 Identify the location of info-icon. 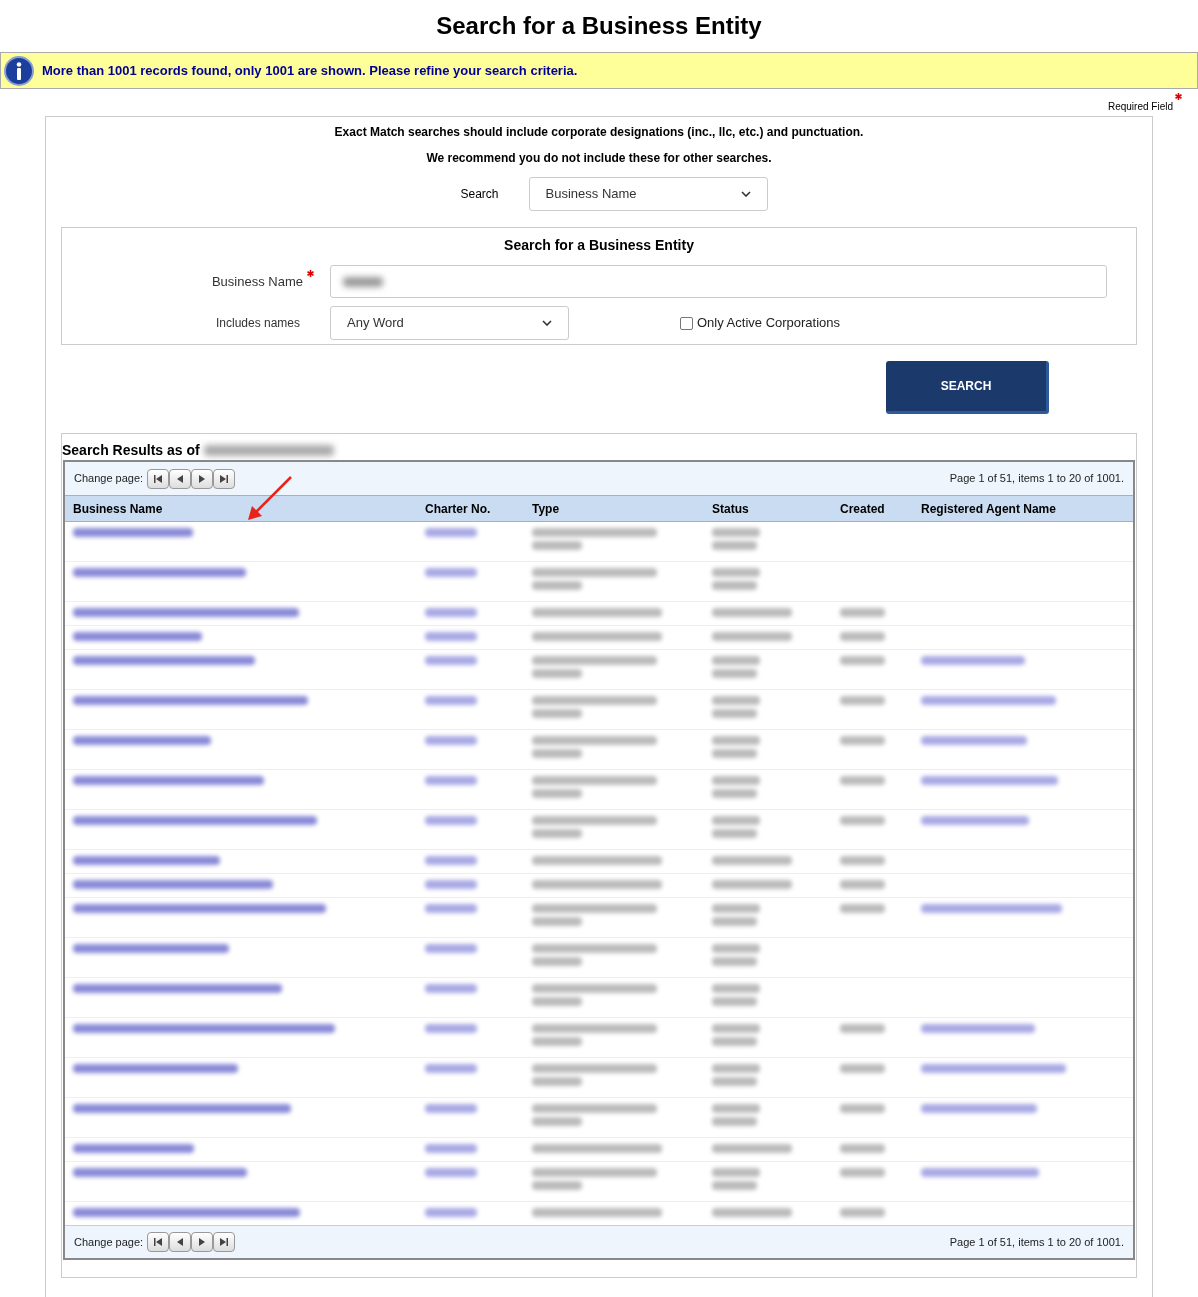
(19, 70).